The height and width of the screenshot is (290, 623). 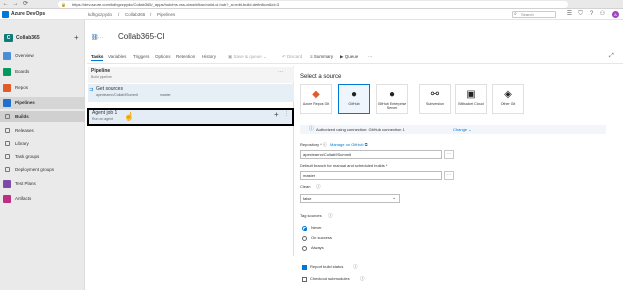 I want to click on sidebar-item-label: Boards, so click(x=22, y=71).